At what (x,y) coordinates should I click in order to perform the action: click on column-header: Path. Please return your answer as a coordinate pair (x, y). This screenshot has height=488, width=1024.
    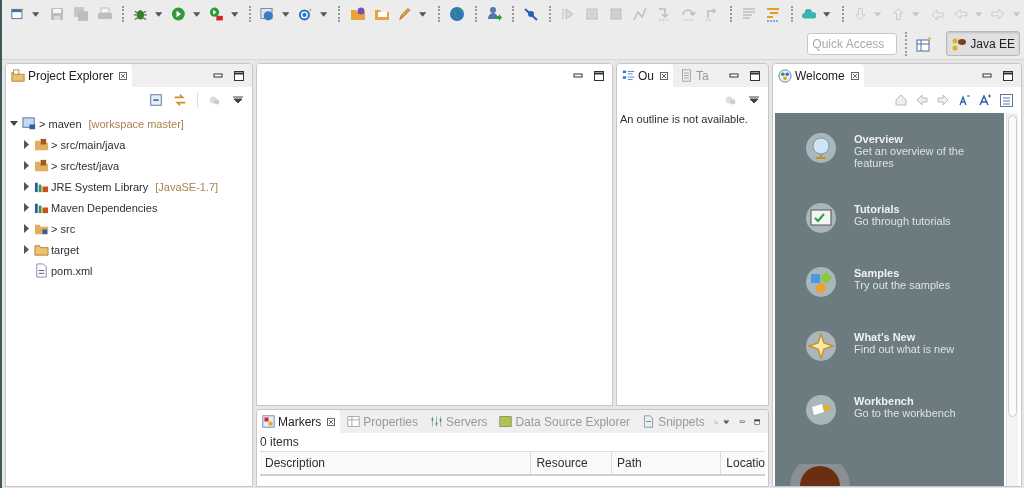
    Looking at the image, I should click on (667, 463).